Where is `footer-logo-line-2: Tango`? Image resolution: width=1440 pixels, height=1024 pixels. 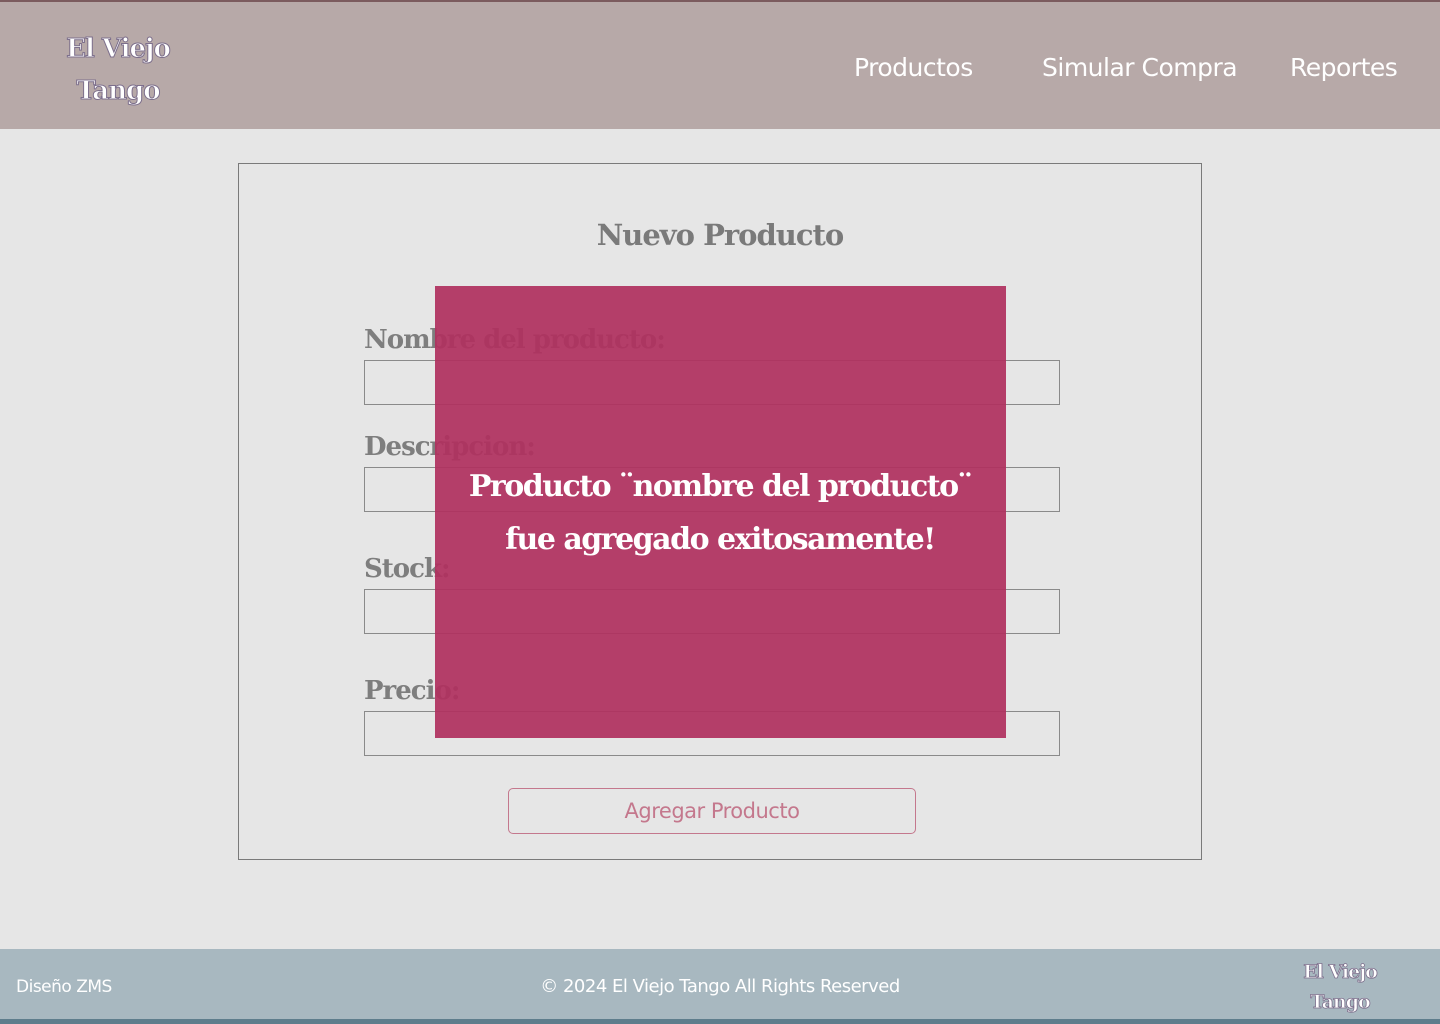
footer-logo-line-2: Tango is located at coordinates (1340, 1002).